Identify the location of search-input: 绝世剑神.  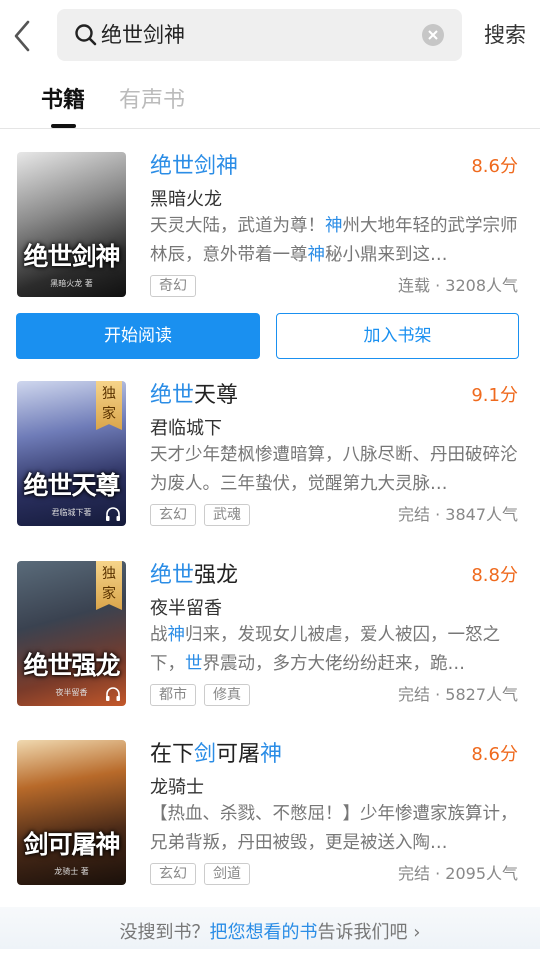
(143, 35).